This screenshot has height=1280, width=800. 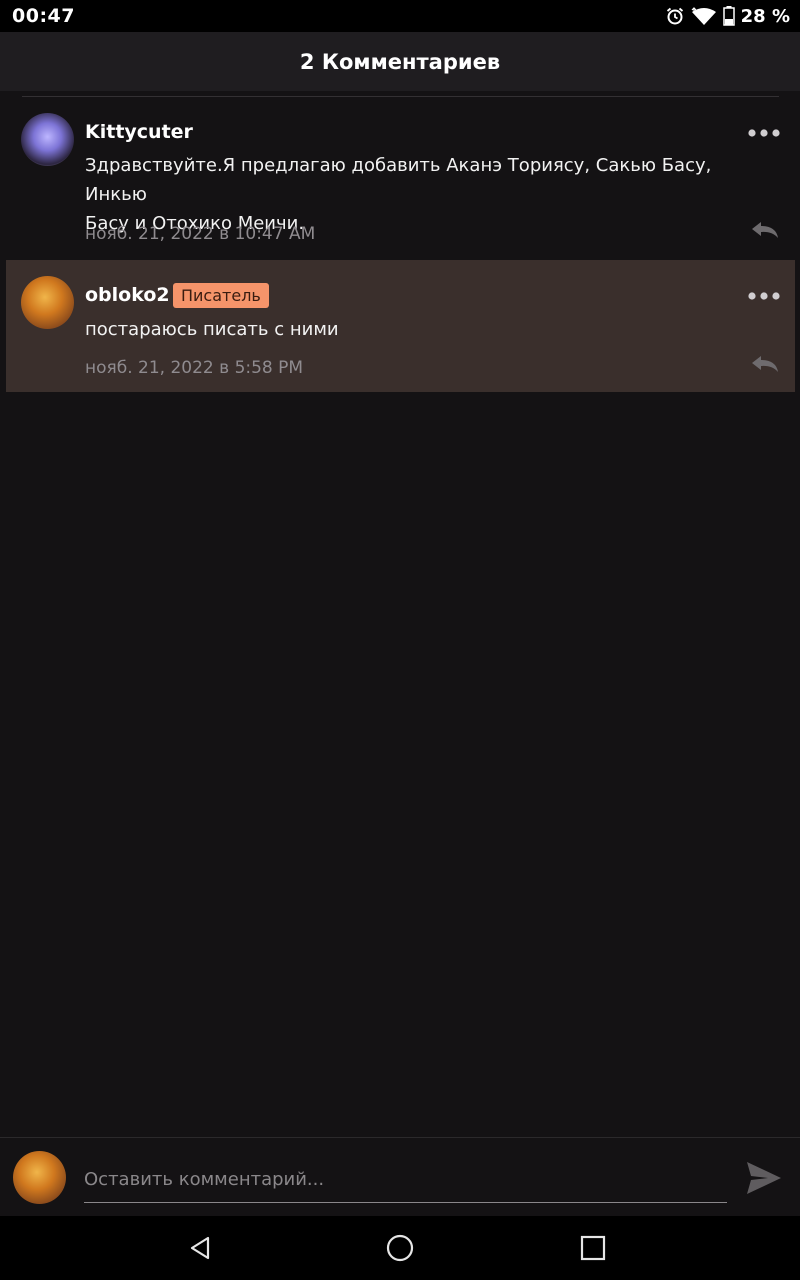 I want to click on system-nav-bar, so click(x=400, y=1248).